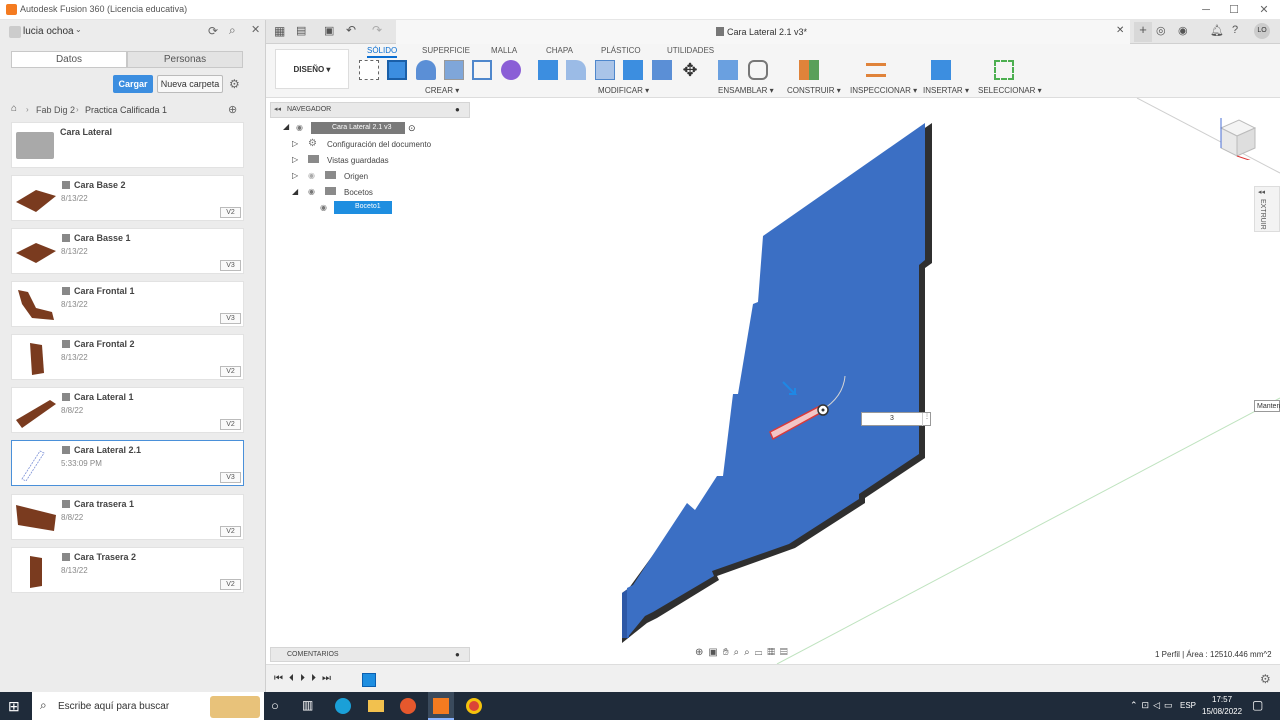 The width and height of the screenshot is (1280, 720). I want to click on refresh-icon: ⟳, so click(213, 31).